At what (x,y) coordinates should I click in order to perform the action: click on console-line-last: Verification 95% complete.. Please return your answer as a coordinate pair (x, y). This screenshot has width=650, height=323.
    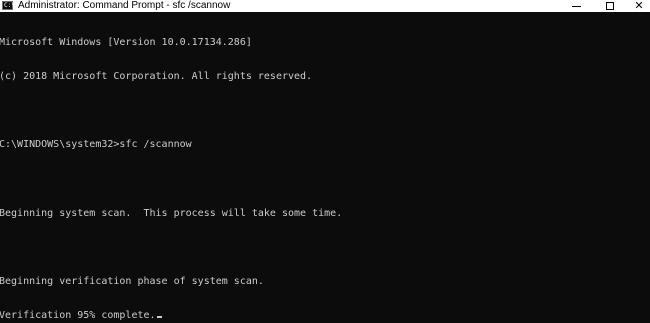
    Looking at the image, I should click on (320, 315).